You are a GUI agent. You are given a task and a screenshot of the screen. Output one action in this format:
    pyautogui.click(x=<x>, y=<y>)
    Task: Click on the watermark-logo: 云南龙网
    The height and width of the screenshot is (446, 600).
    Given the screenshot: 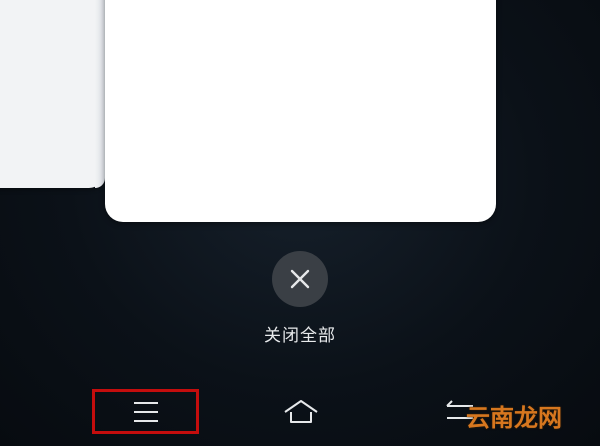 What is the action you would take?
    pyautogui.click(x=514, y=418)
    